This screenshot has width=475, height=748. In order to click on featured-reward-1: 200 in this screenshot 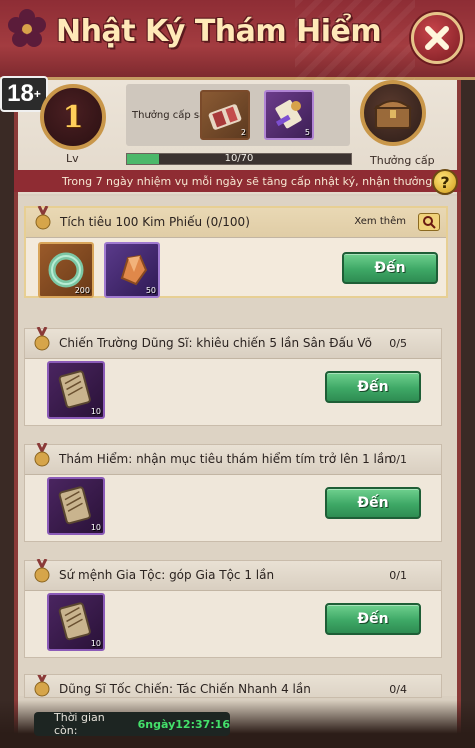, I will do `click(66, 270)`.